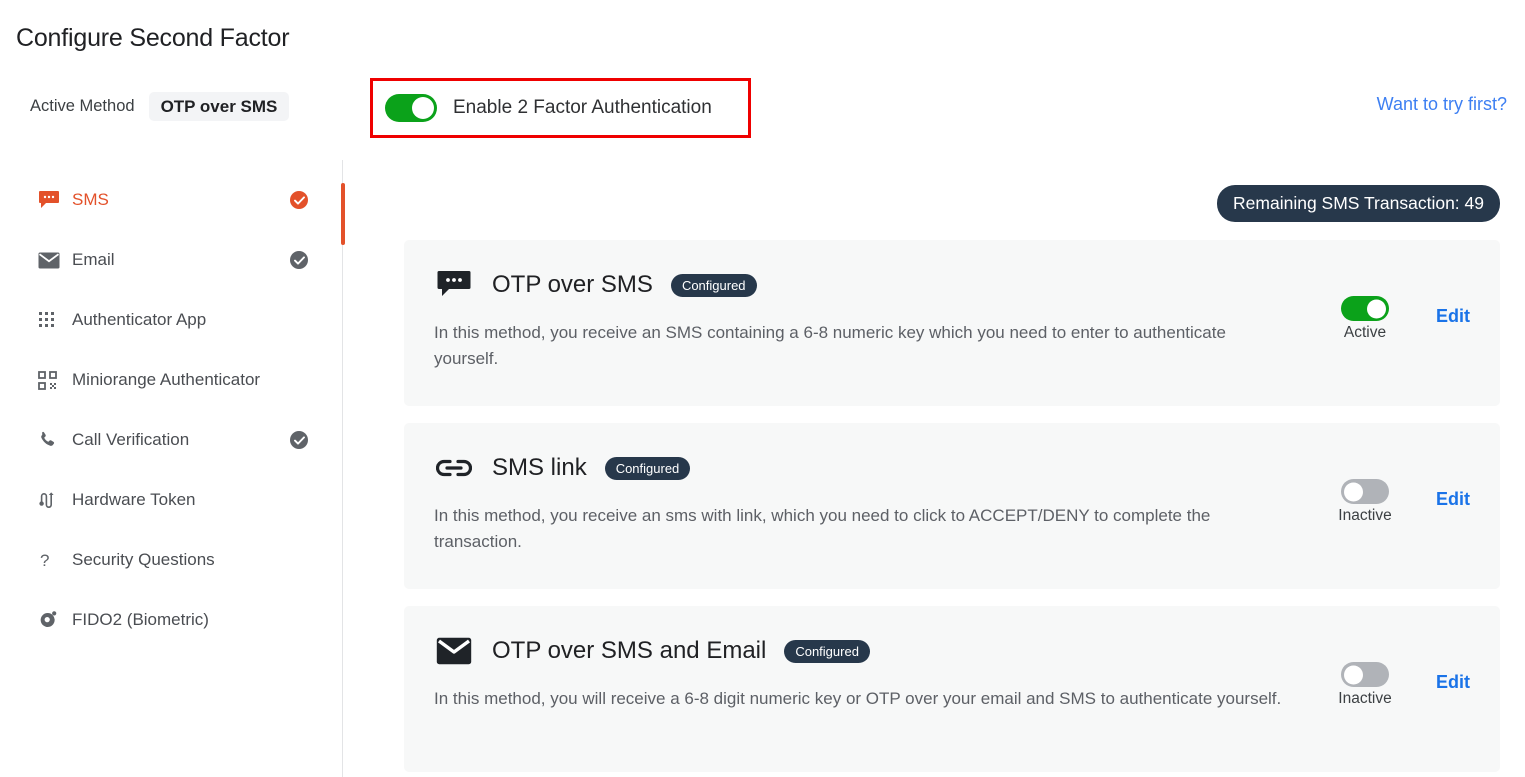  I want to click on card-title: OTP over SMS and Email, so click(629, 650).